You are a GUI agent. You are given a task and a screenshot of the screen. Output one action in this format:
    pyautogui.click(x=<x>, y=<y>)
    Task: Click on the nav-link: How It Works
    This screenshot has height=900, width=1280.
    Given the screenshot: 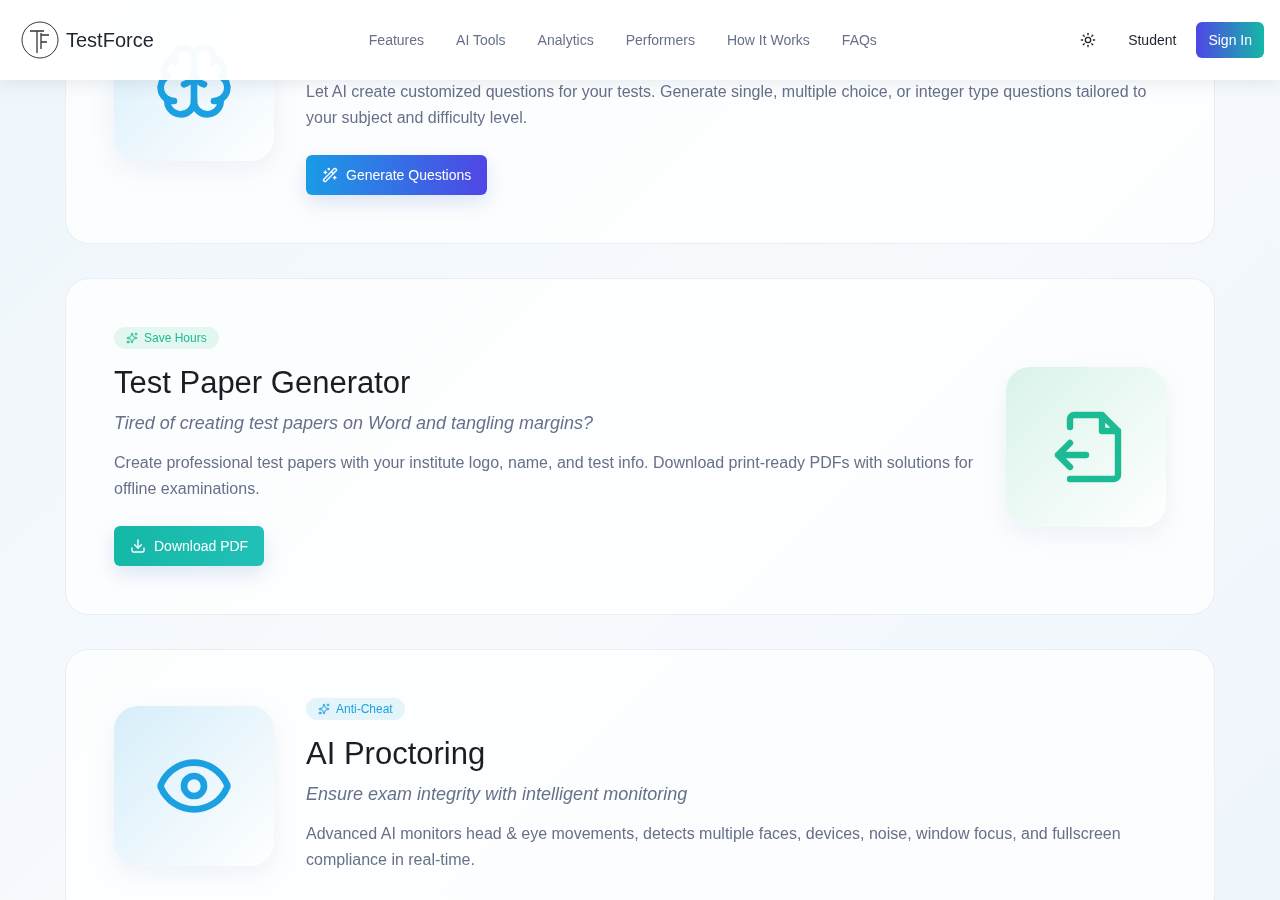 What is the action you would take?
    pyautogui.click(x=768, y=40)
    